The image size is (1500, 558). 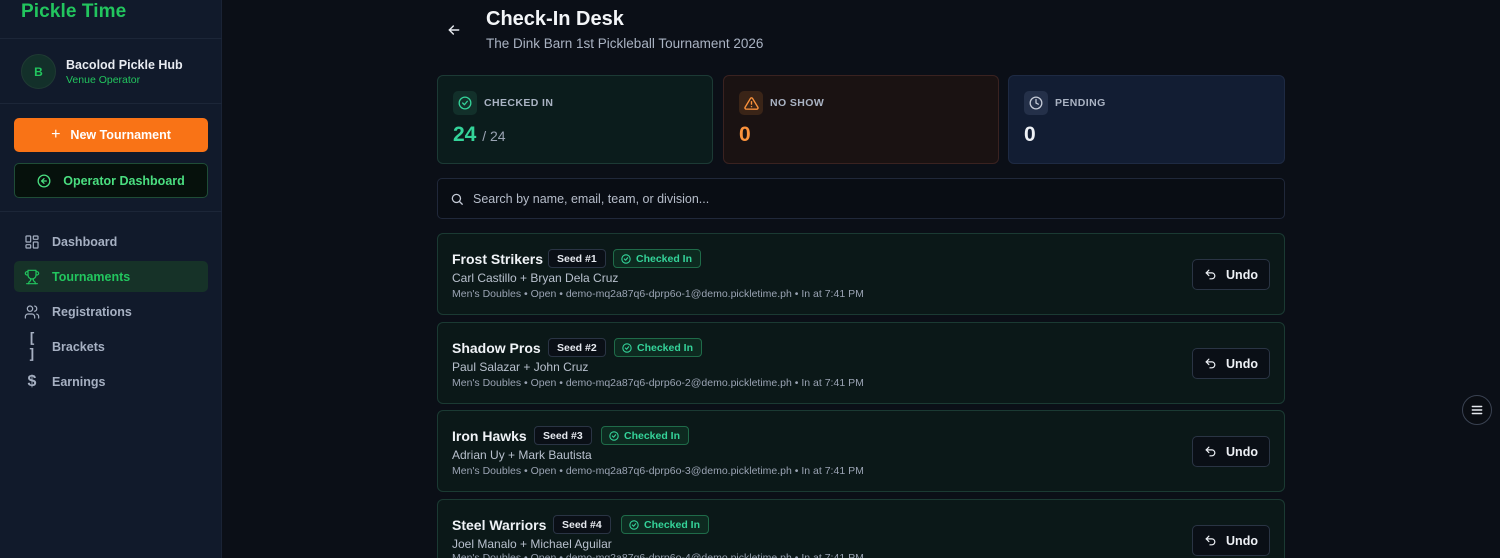 I want to click on sidebar-item-earnings: $ Earnings, so click(x=111, y=381).